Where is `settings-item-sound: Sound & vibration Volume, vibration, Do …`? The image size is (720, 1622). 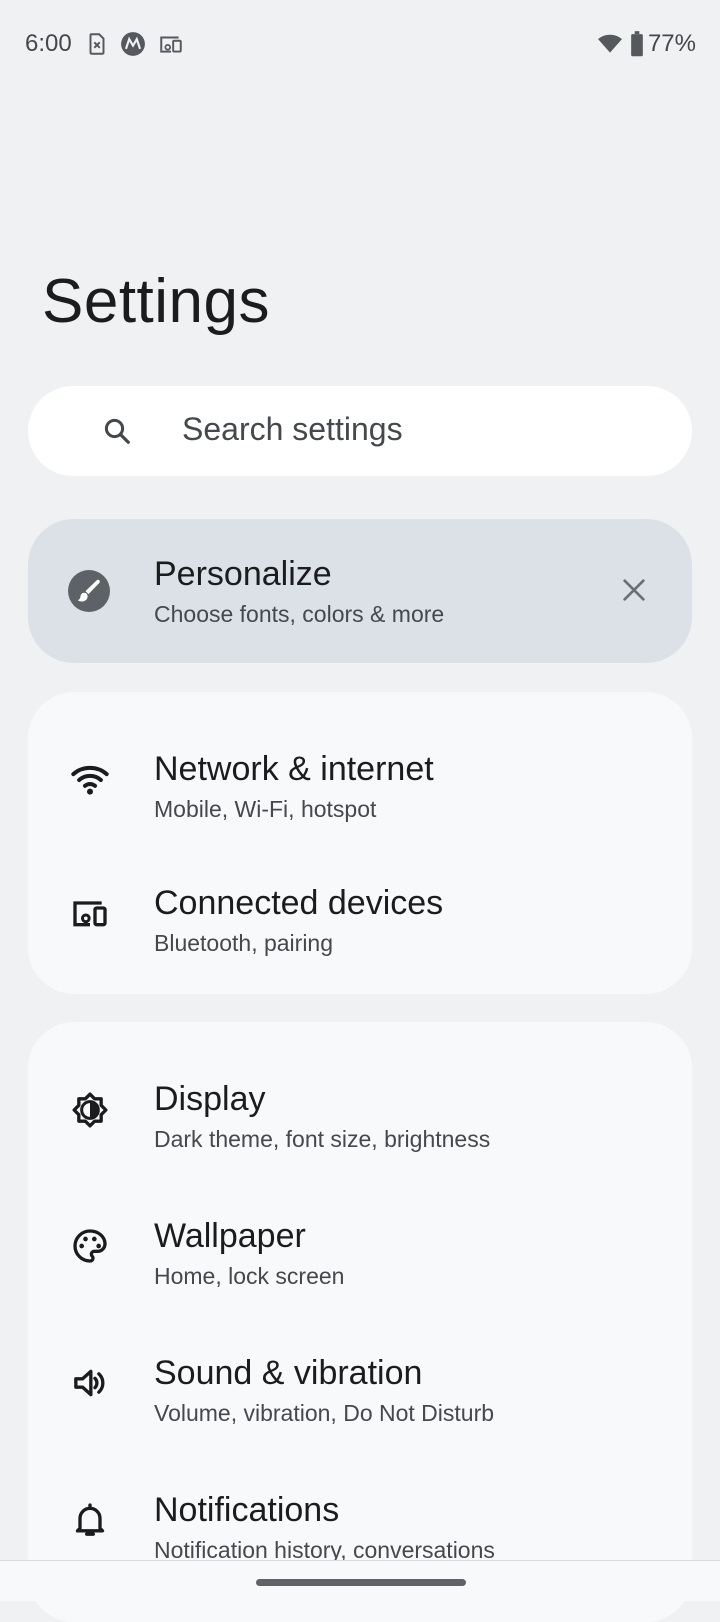 settings-item-sound: Sound & vibration Volume, vibration, Do … is located at coordinates (360, 1383).